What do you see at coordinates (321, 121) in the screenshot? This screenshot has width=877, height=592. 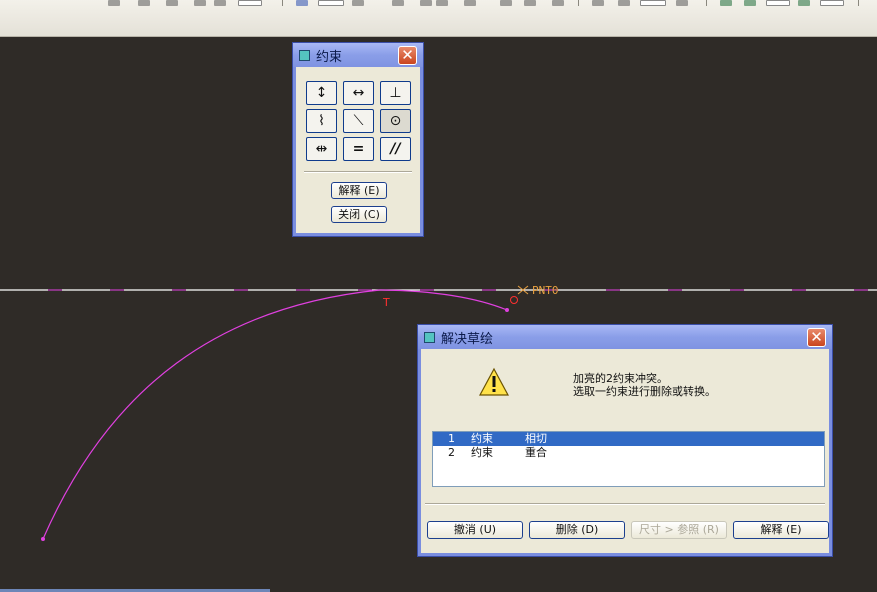 I see `tangent-constraint-button: ⌇` at bounding box center [321, 121].